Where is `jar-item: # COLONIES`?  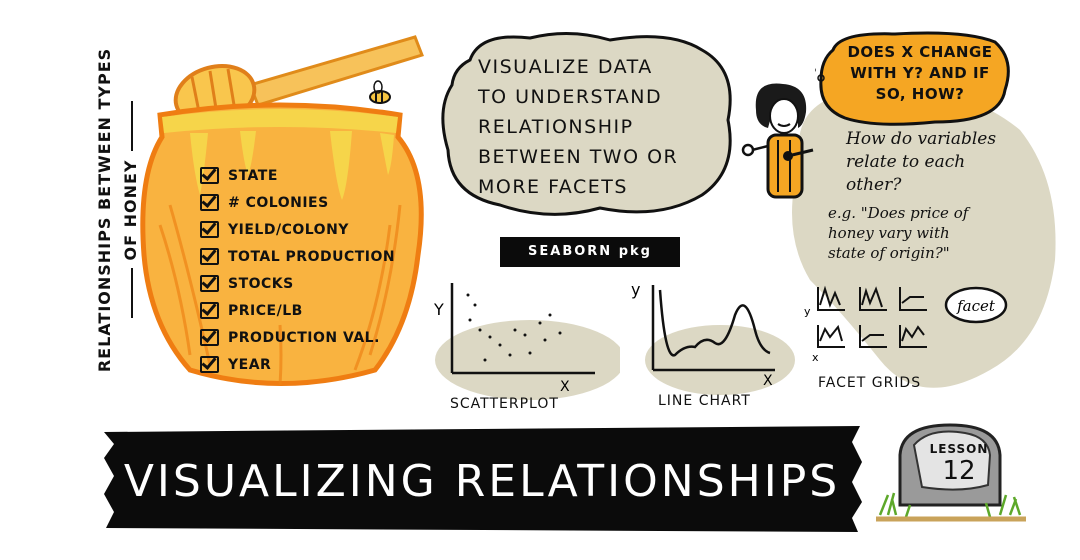 jar-item: # COLONIES is located at coordinates (300, 202).